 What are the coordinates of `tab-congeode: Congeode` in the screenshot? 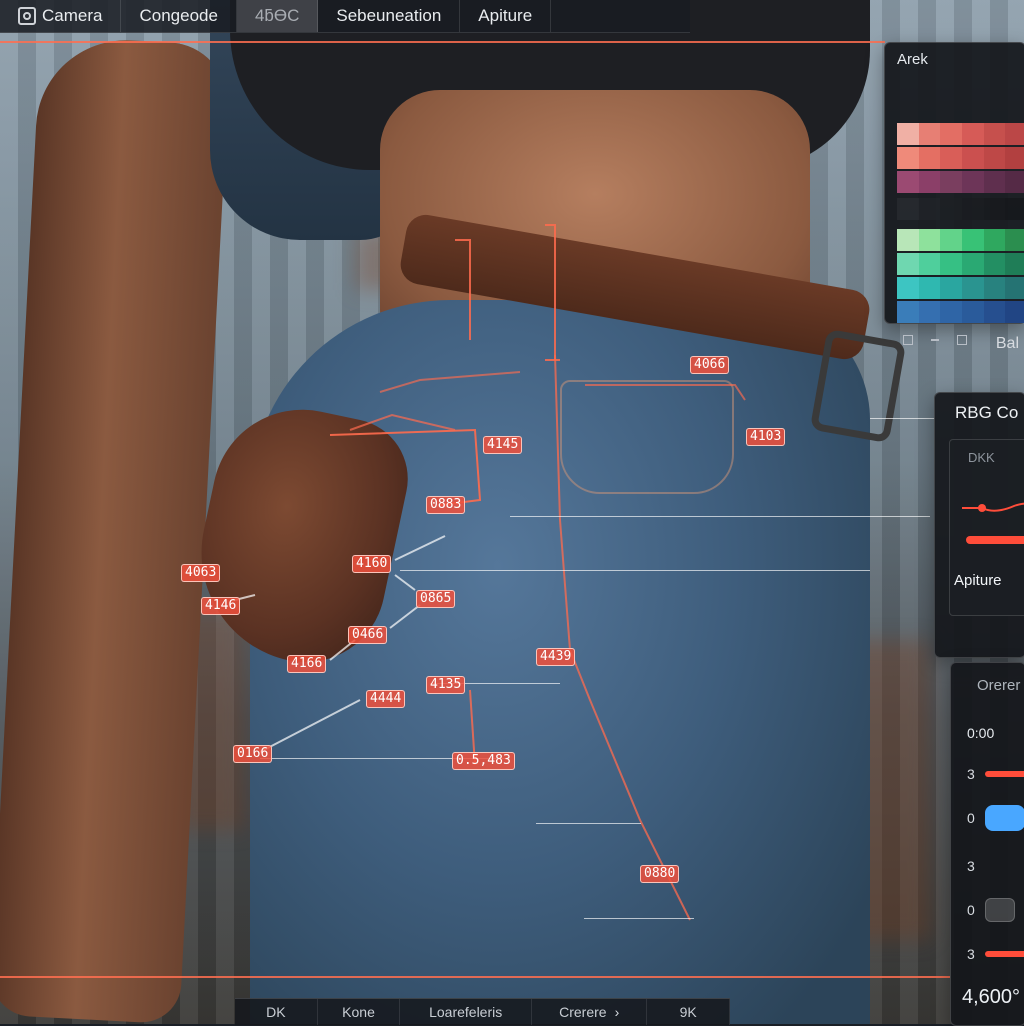 It's located at (179, 16).